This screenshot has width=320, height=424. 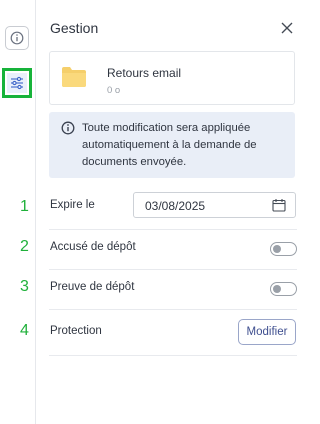 I want to click on info-rail-button, so click(x=17, y=38).